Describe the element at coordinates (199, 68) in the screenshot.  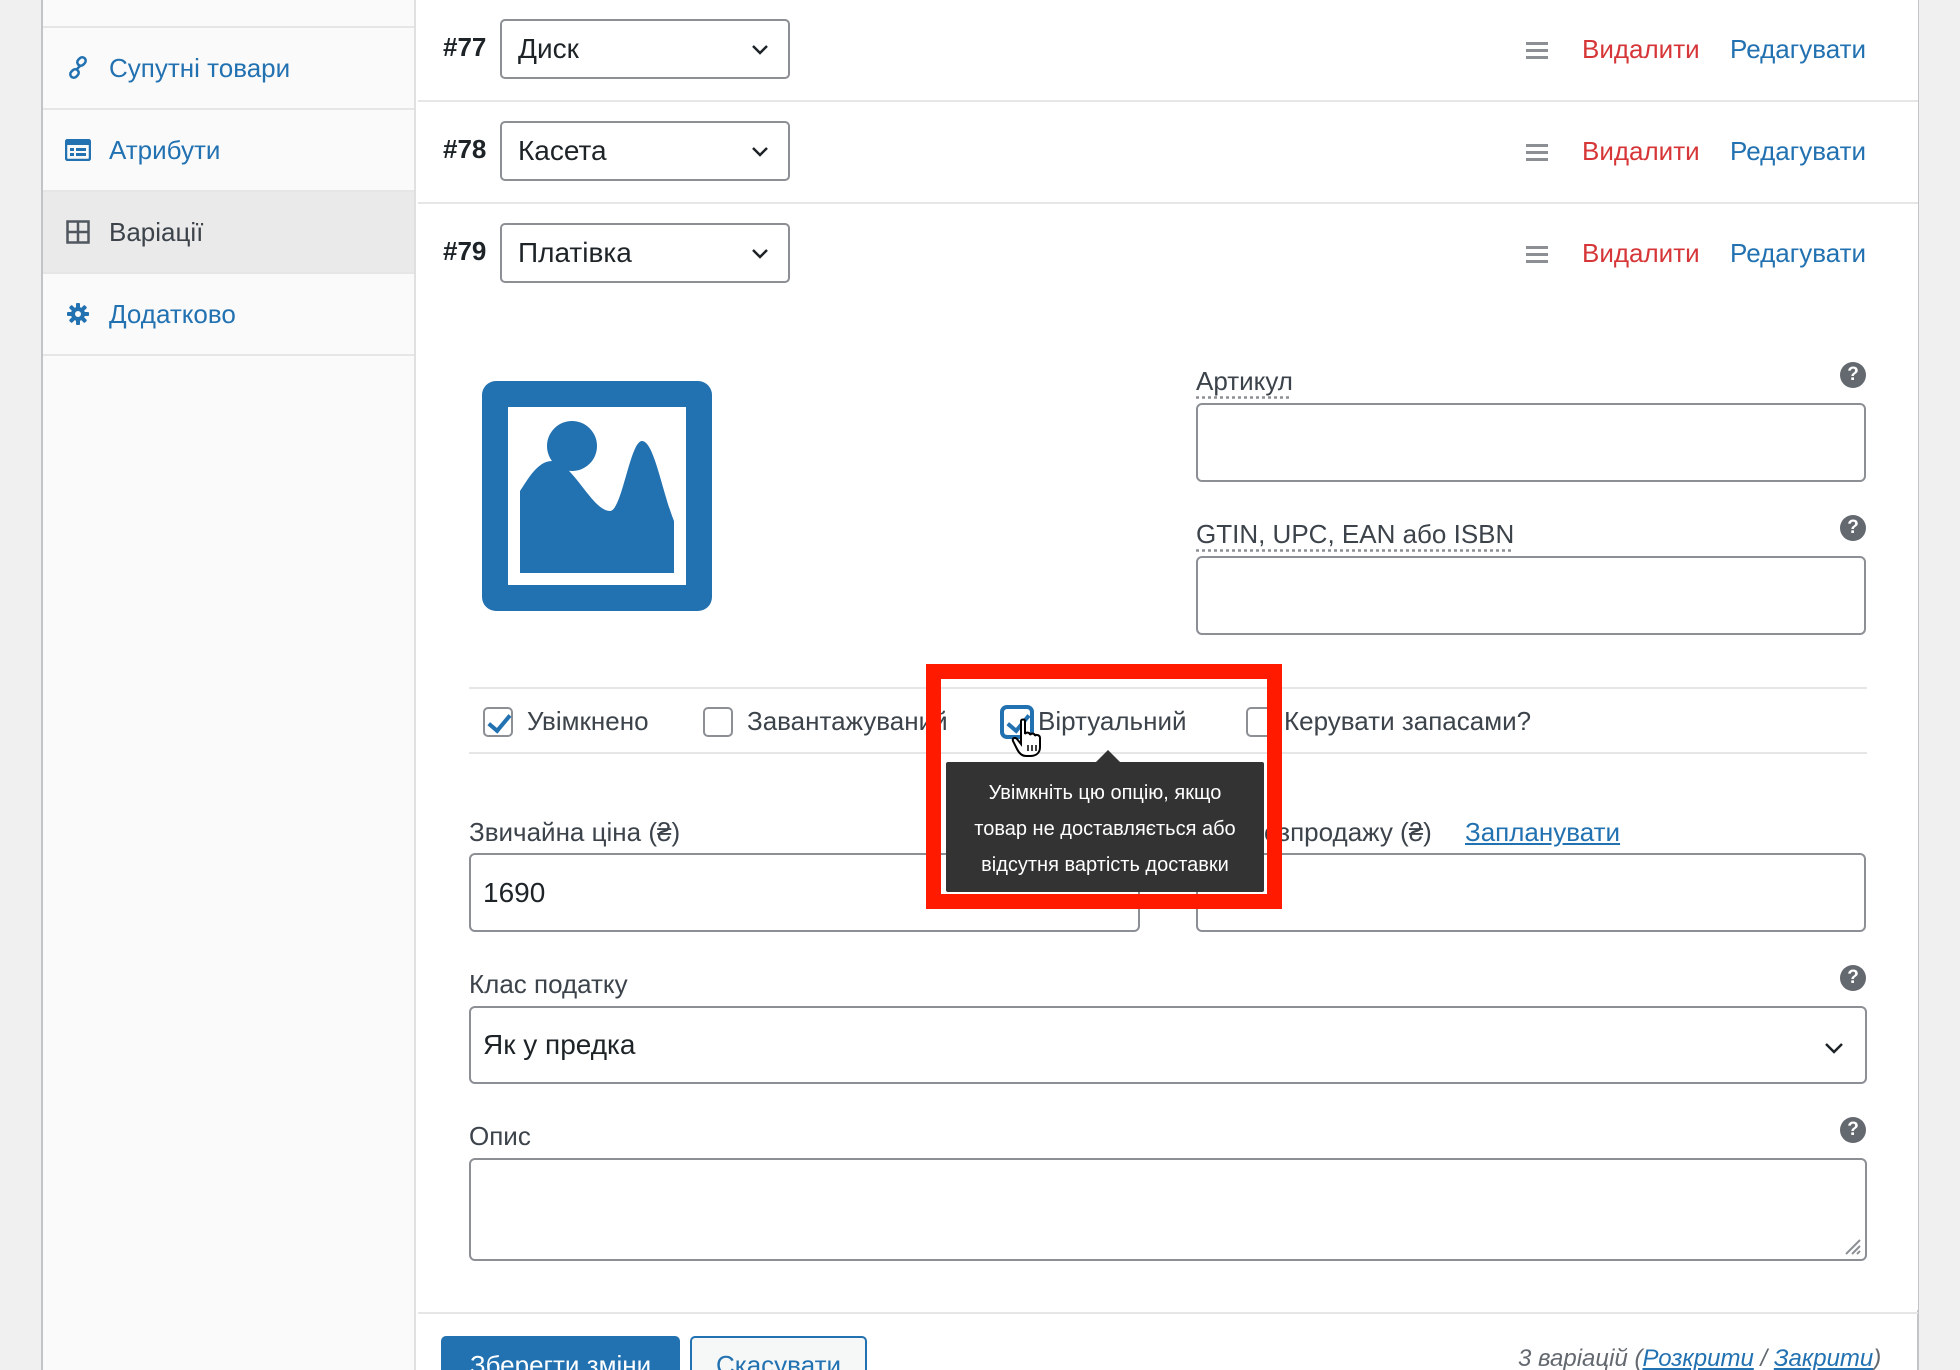
I see `sidebar-item-label: Супутні товари` at that location.